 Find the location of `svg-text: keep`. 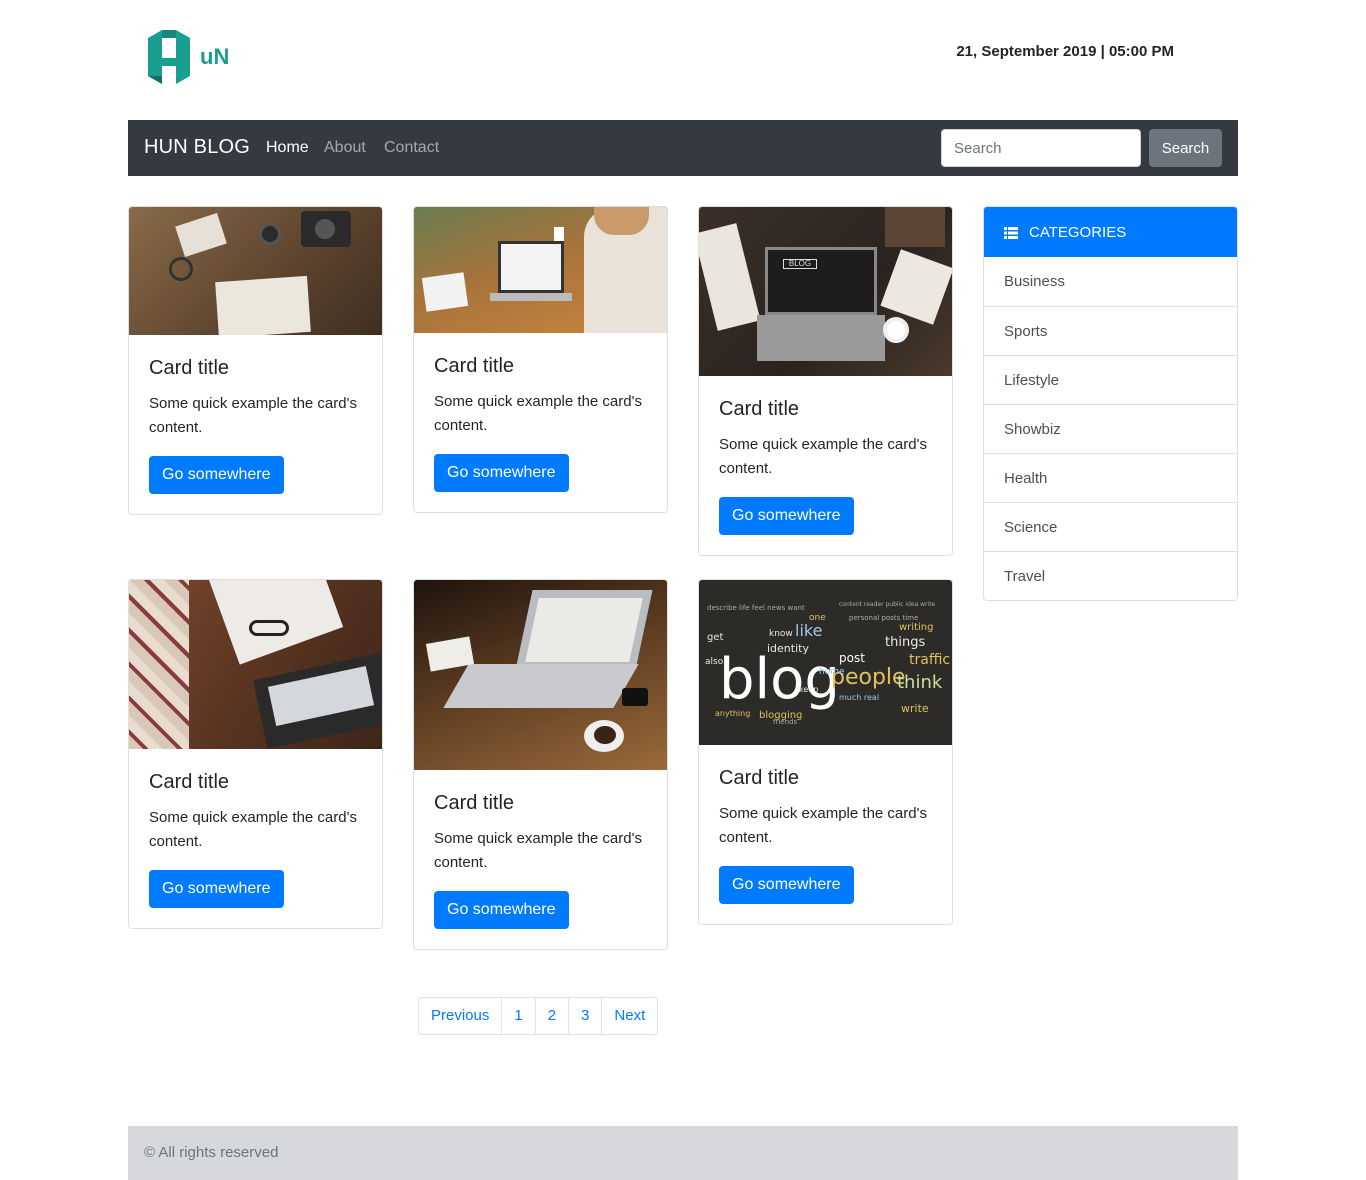

svg-text: keep is located at coordinates (808, 689).